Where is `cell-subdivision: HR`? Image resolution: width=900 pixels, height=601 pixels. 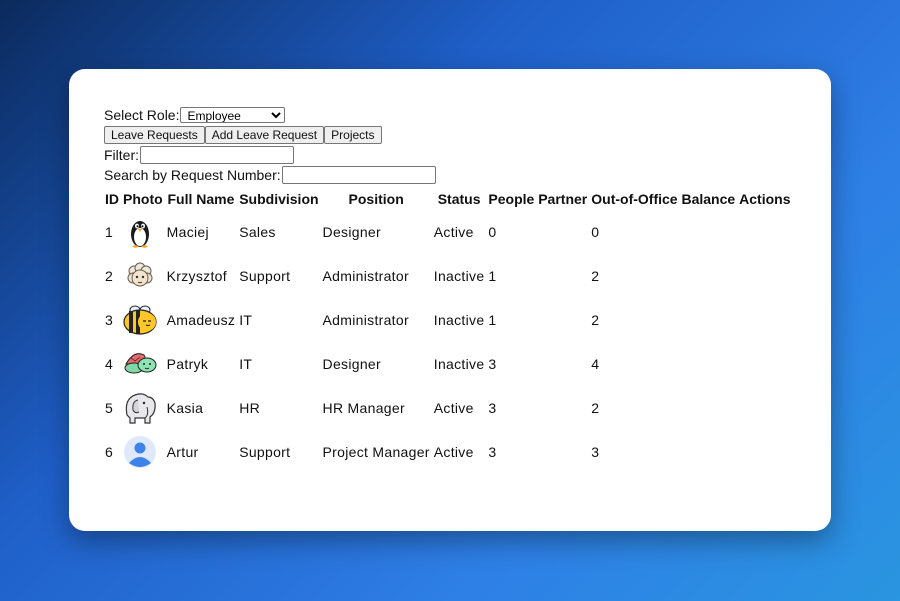
cell-subdivision: HR is located at coordinates (250, 408).